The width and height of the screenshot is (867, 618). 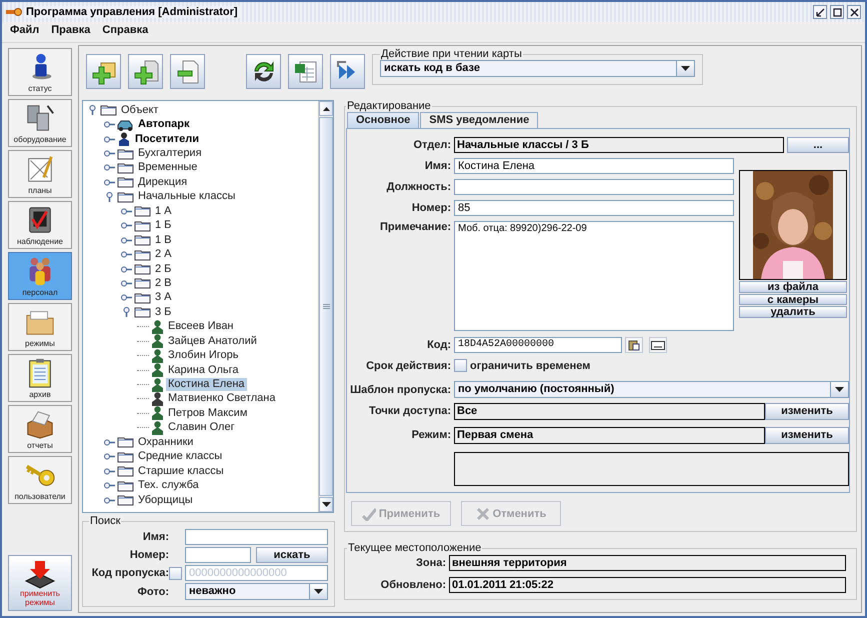 I want to click on spreadsheet-button, so click(x=305, y=71).